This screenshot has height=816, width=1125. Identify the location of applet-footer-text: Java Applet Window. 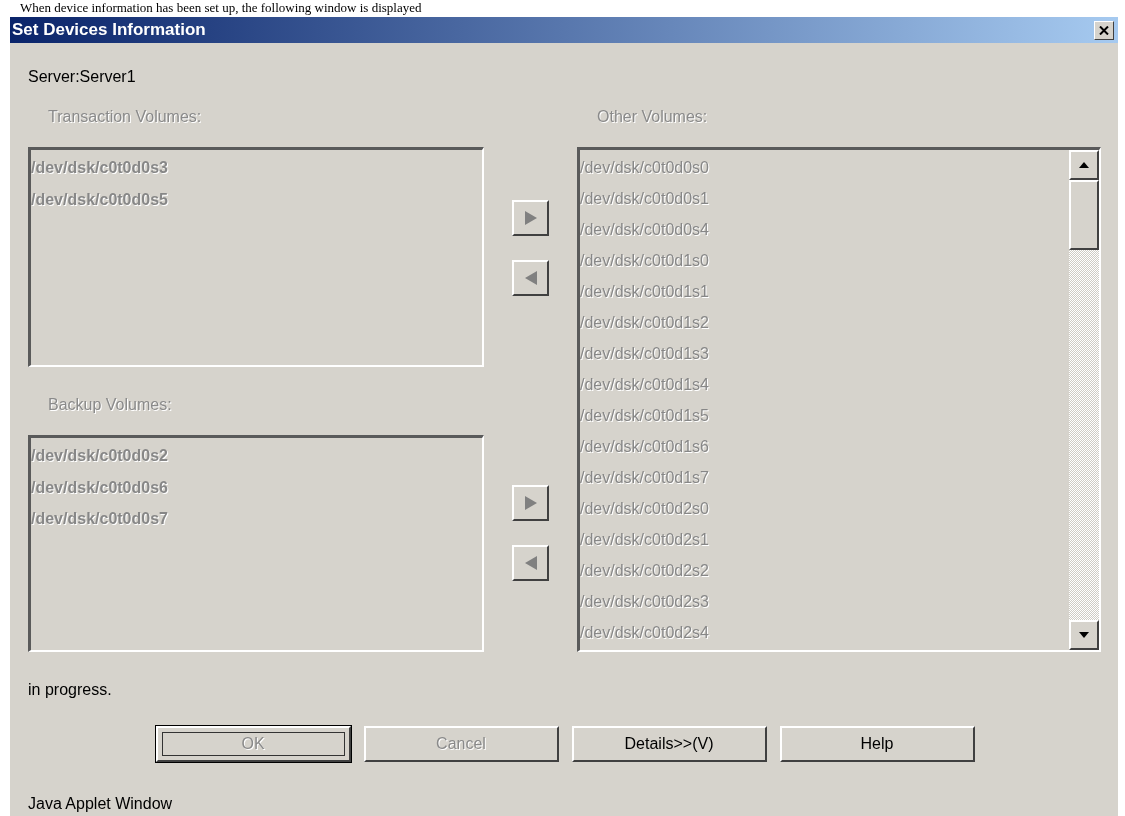
(101, 804).